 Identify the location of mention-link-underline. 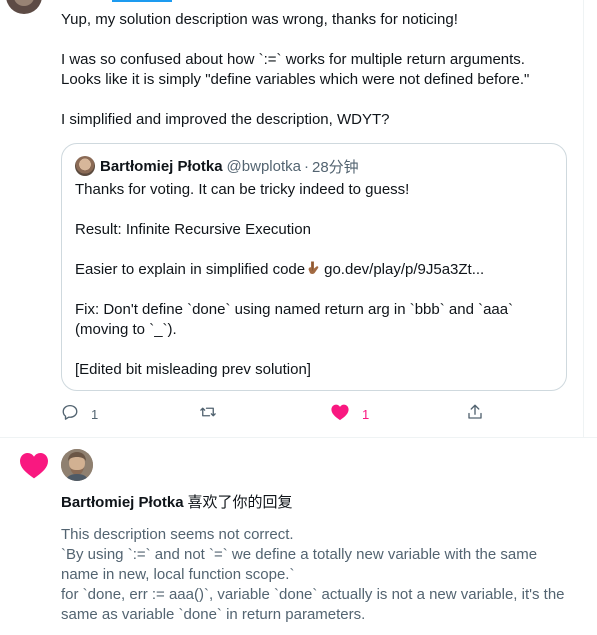
(142, 1).